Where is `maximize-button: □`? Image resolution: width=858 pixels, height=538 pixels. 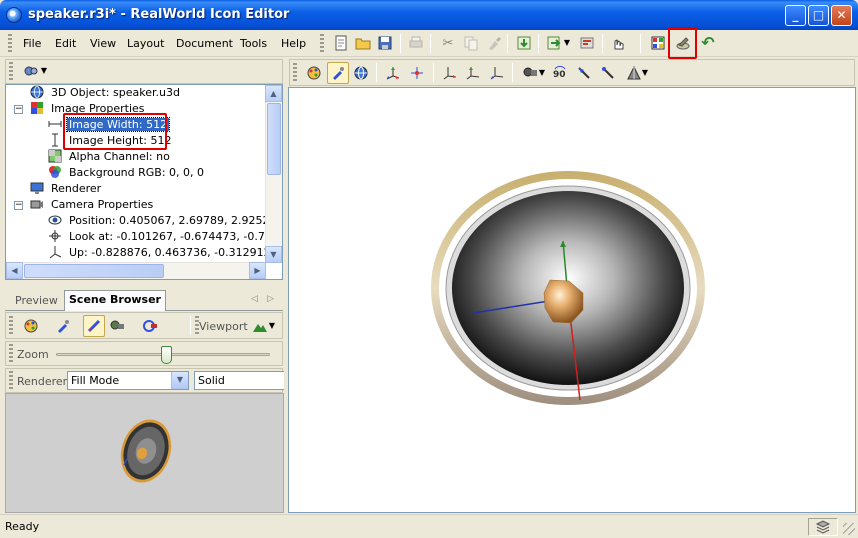
maximize-button: □ is located at coordinates (818, 15).